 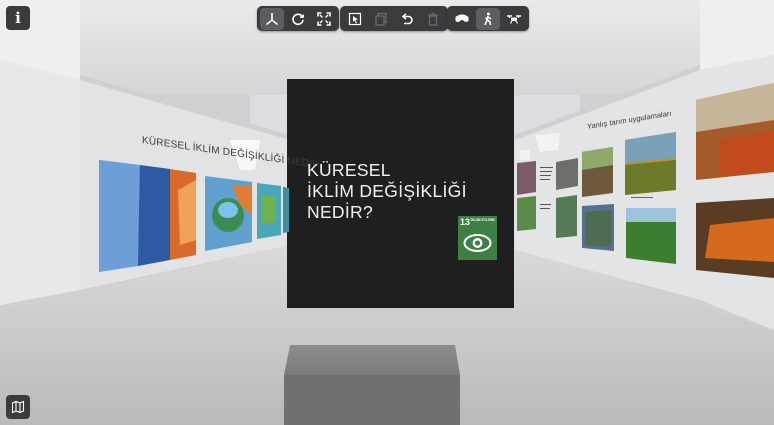 I want to click on mode-toolbar, so click(x=488, y=18).